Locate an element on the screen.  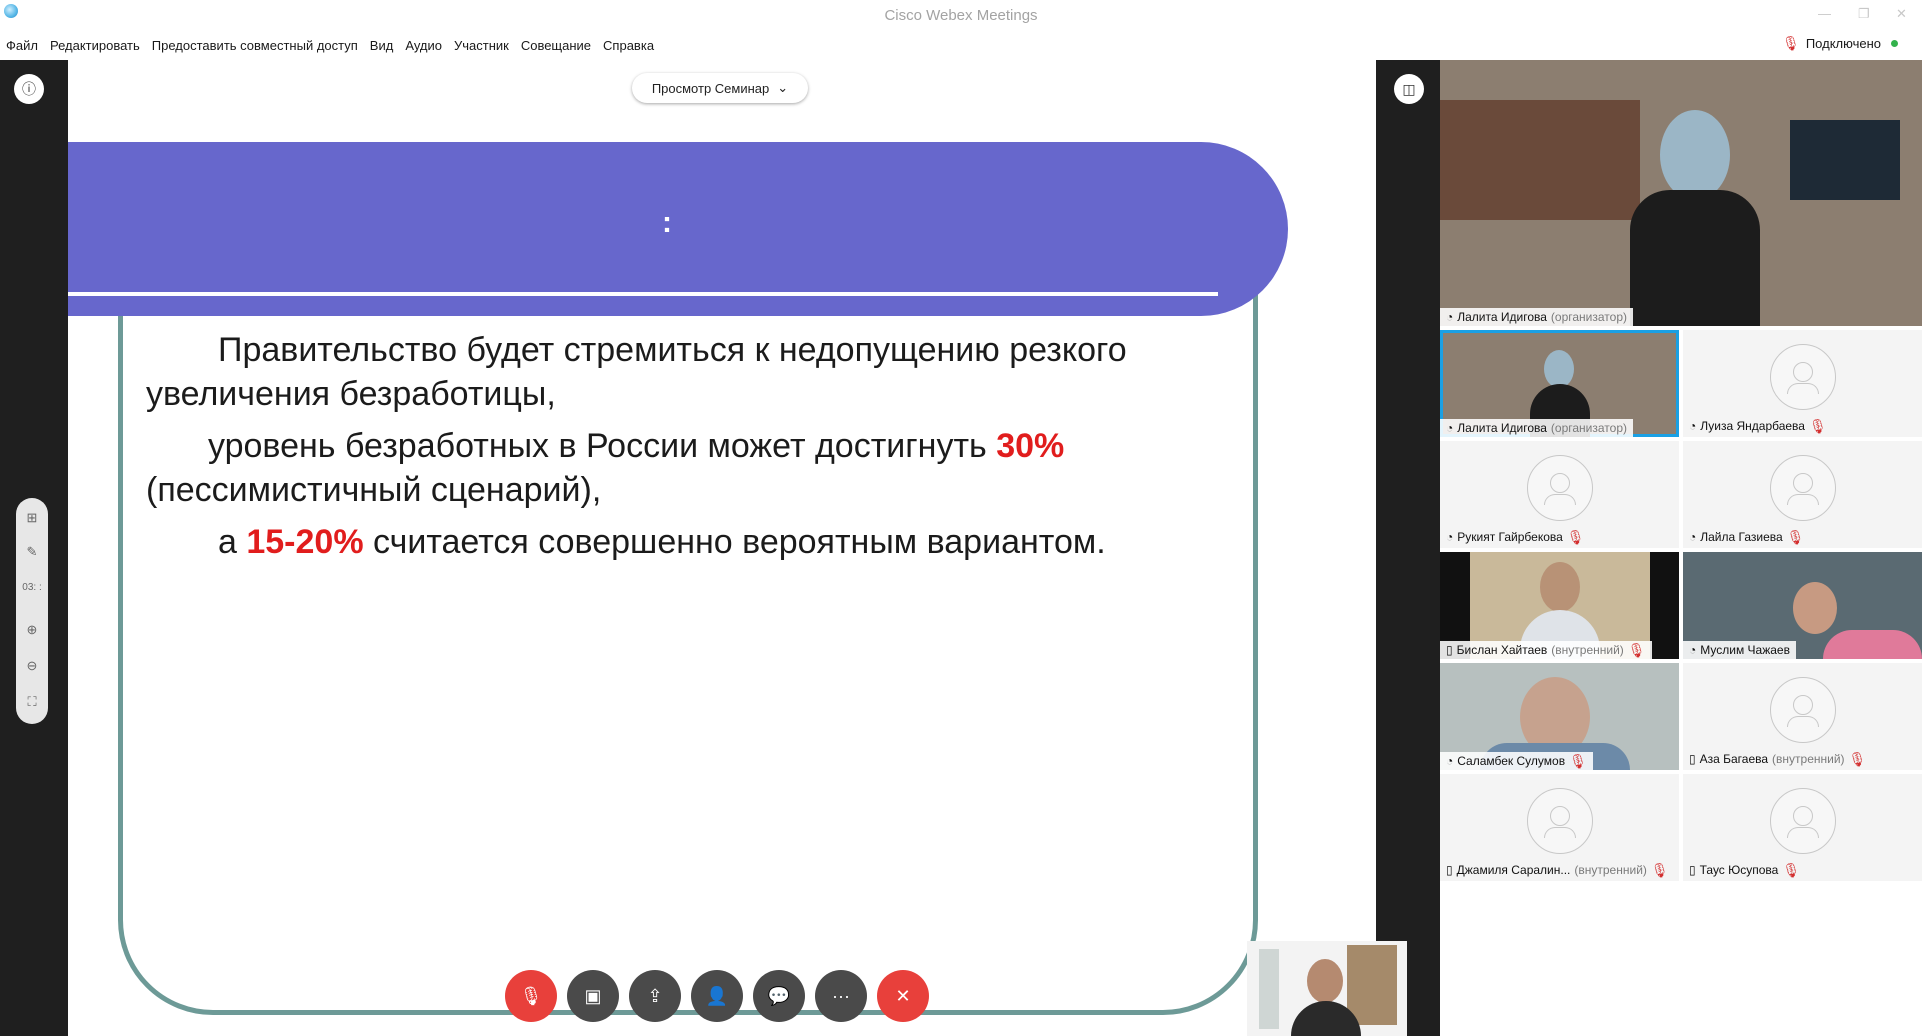
view-dropdown: Просмотр Семинар ⌄ is located at coordinates (720, 88).